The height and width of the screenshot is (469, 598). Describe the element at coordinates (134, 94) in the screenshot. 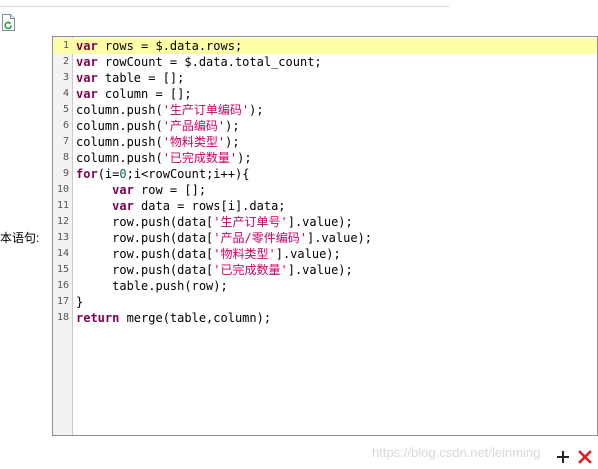

I see `line-code: var column = [];` at that location.